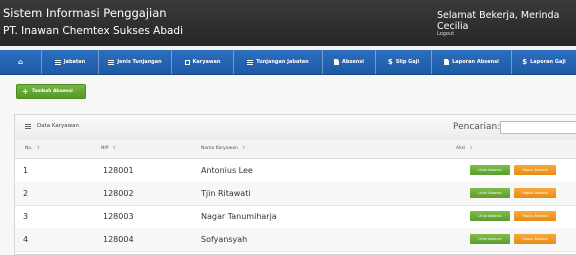  Describe the element at coordinates (25, 91) in the screenshot. I see `plus-icon: +` at that location.